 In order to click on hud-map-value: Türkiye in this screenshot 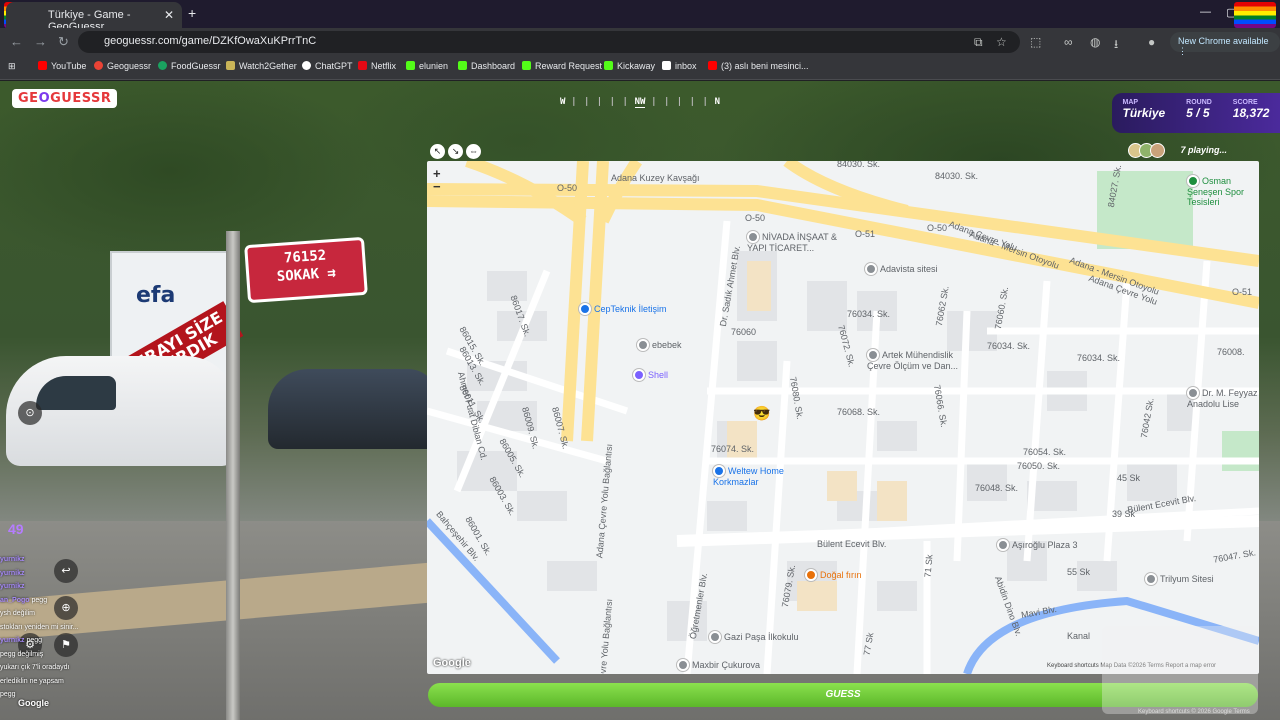, I will do `click(1144, 113)`.